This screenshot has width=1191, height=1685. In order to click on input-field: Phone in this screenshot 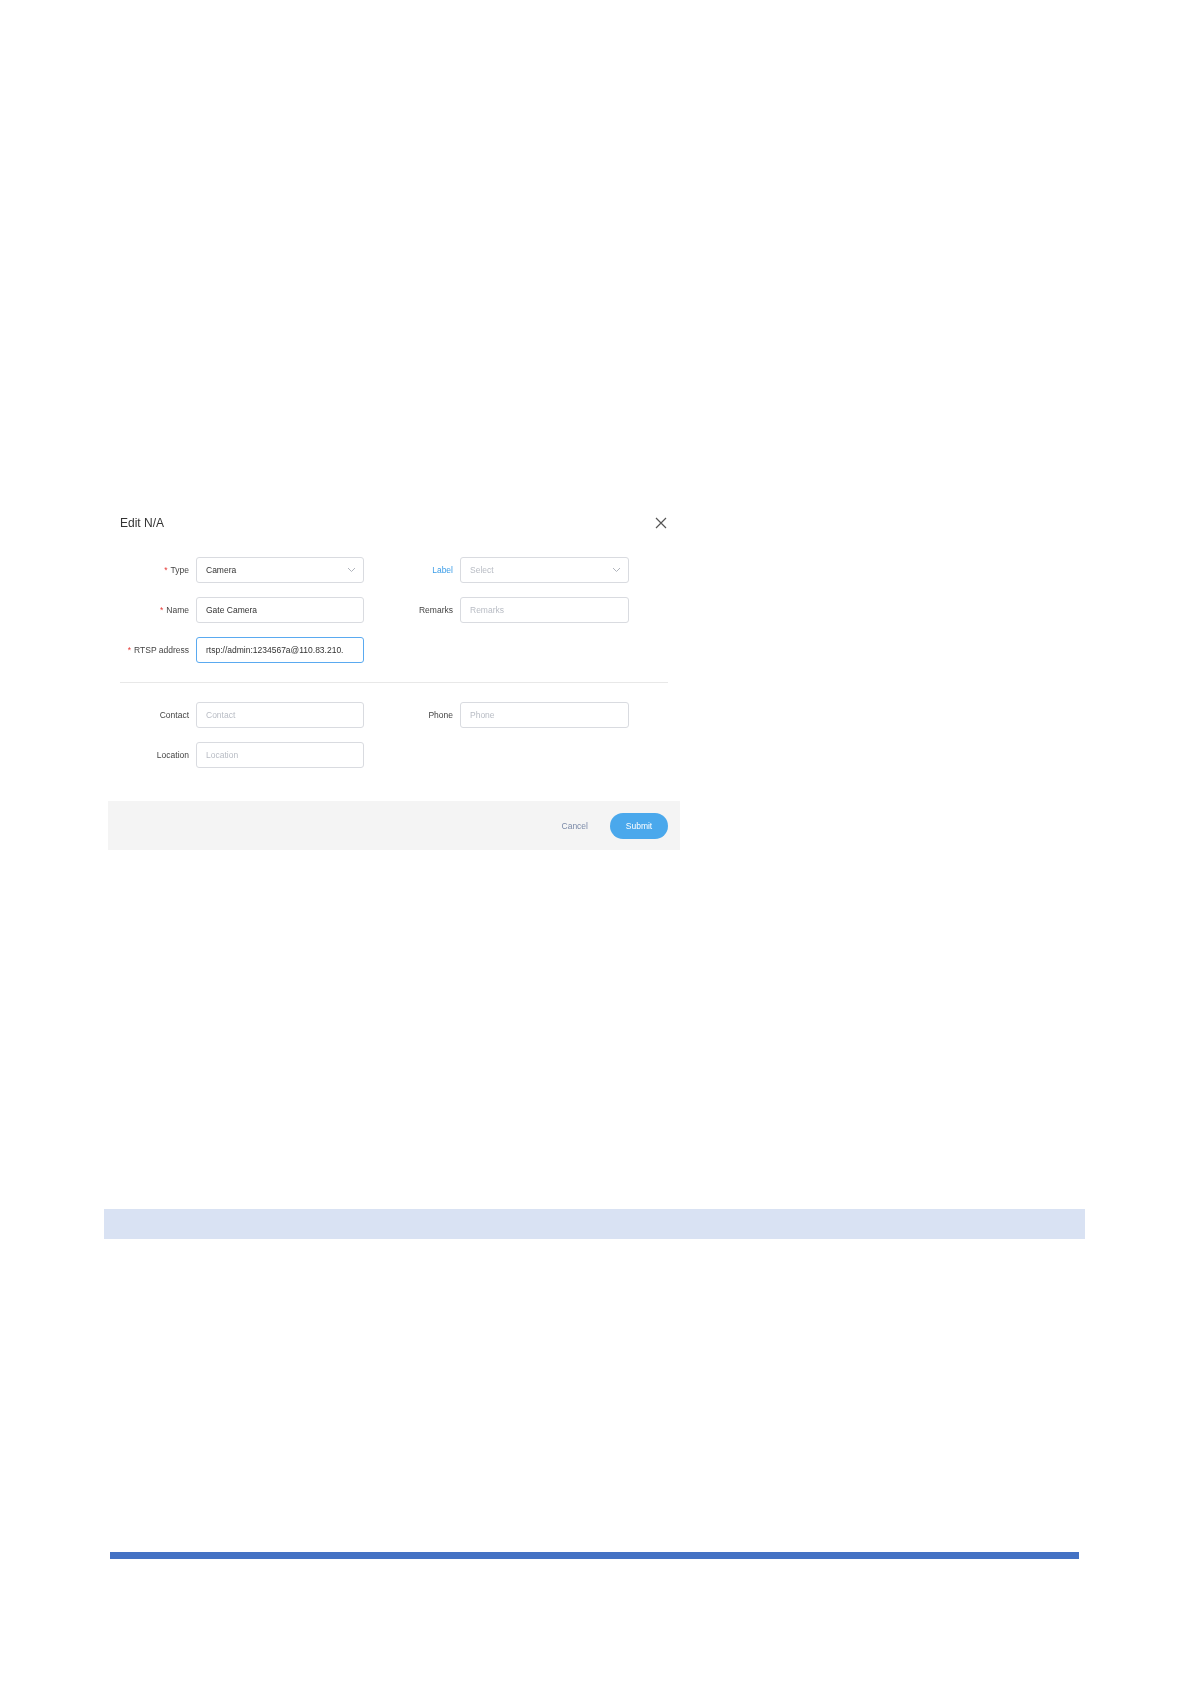, I will do `click(544, 715)`.